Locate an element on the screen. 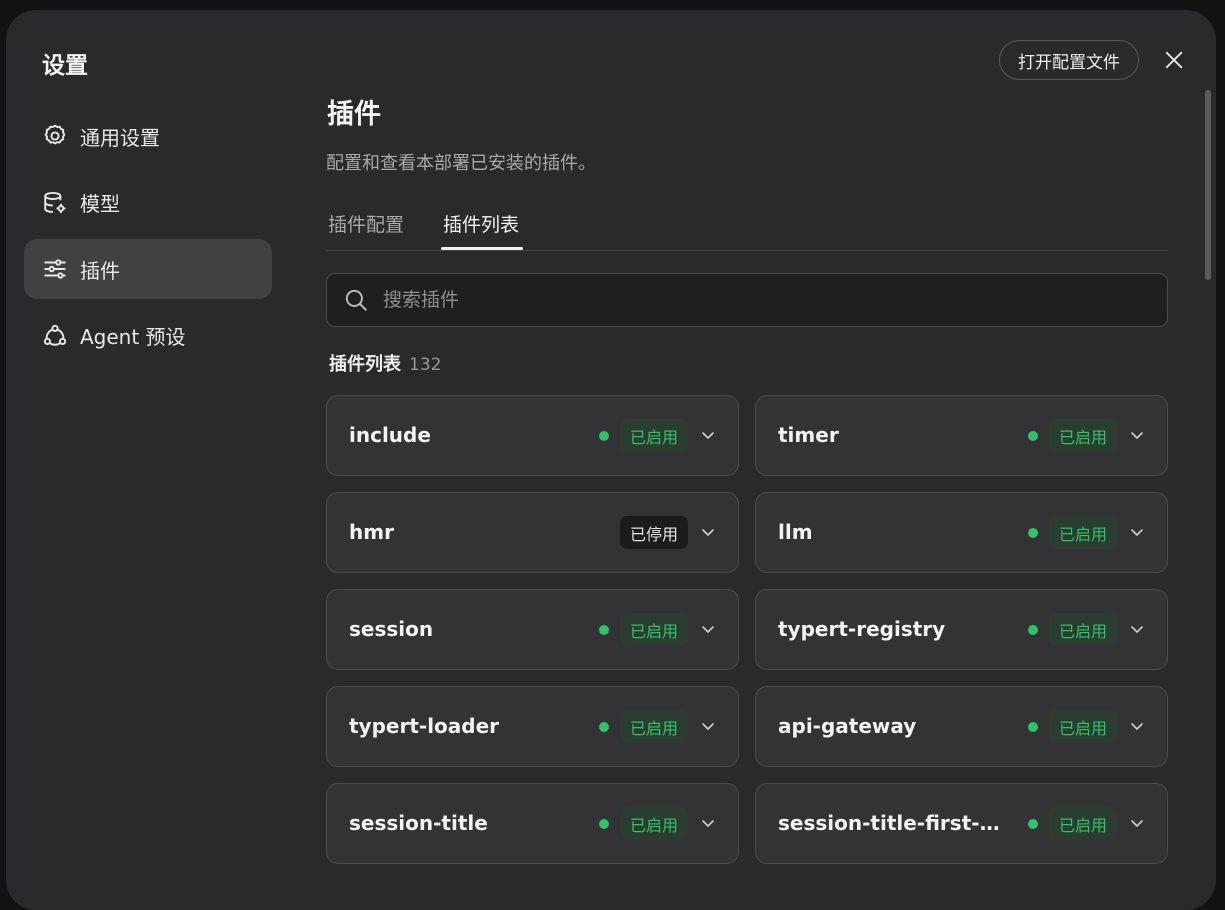 This screenshot has width=1225, height=910. plugin-card: hmr 已停用 is located at coordinates (532, 532).